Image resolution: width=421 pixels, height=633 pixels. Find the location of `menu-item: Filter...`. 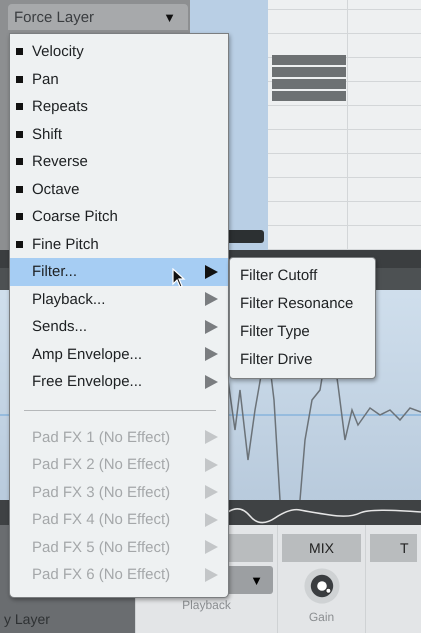

menu-item: Filter... is located at coordinates (119, 272).